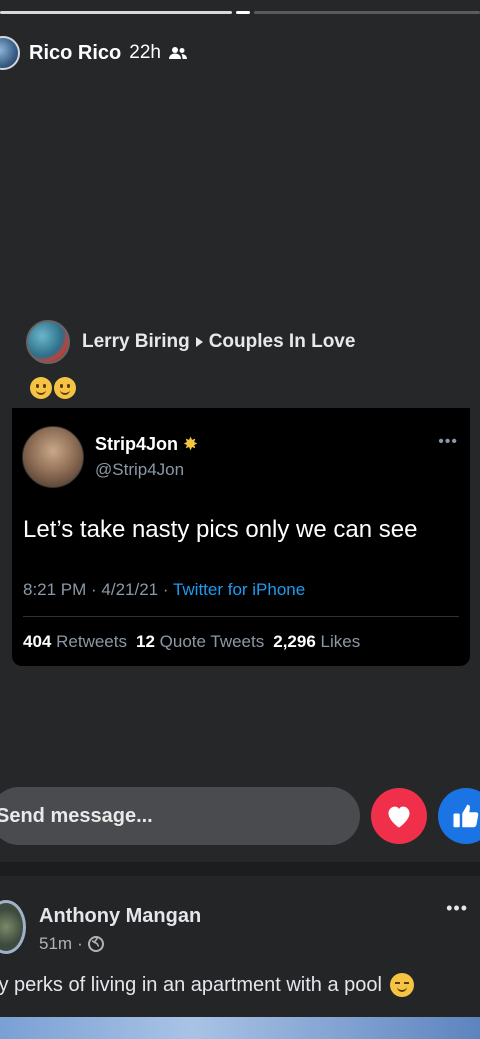  Describe the element at coordinates (240, 1028) in the screenshot. I see `post-image` at that location.